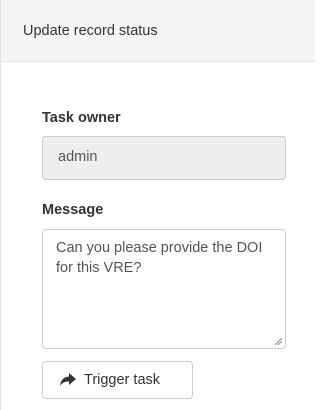 The height and width of the screenshot is (410, 320). What do you see at coordinates (122, 380) in the screenshot?
I see `trigger-task-label: Trigger task` at bounding box center [122, 380].